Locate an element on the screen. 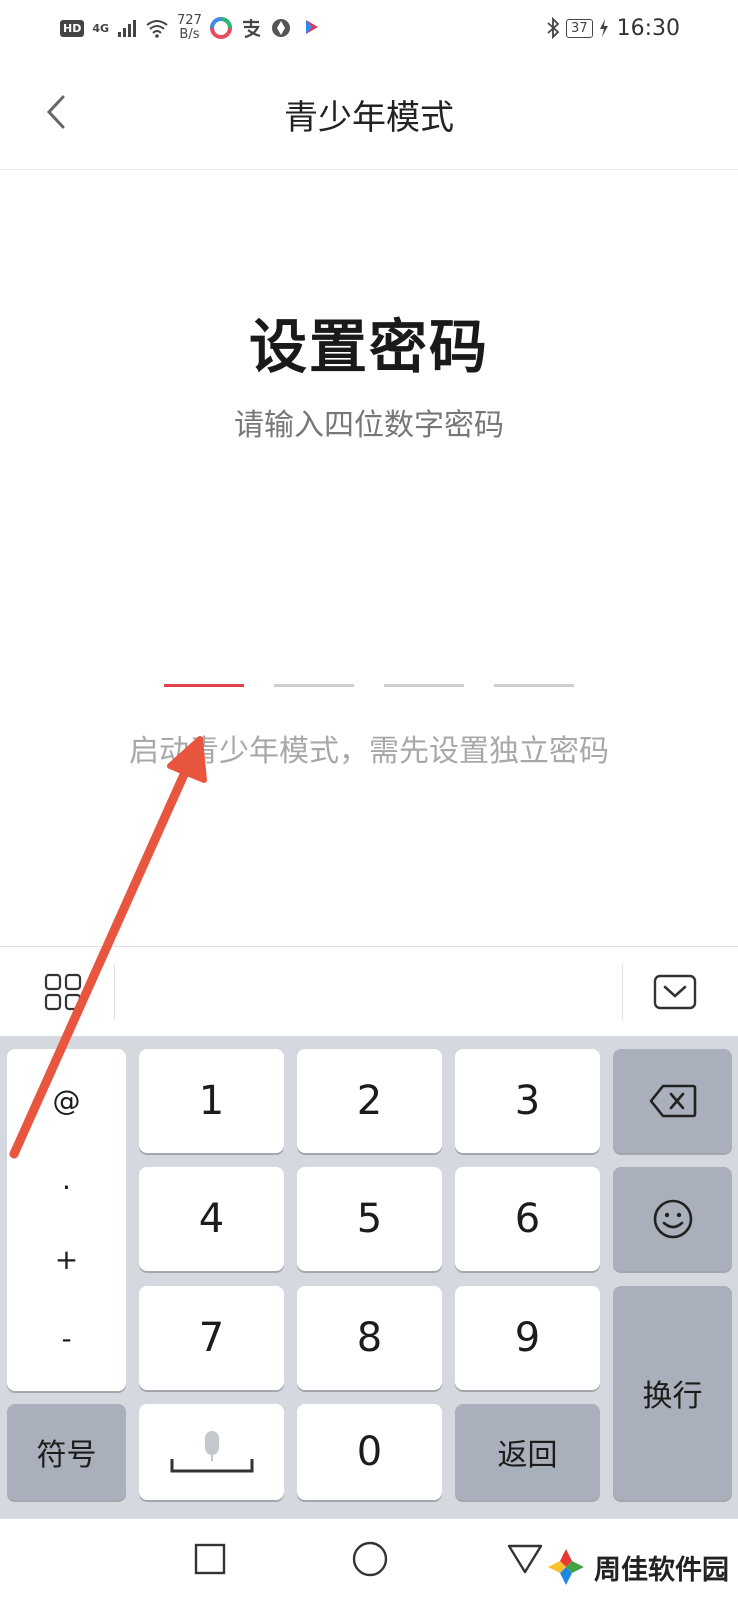 The width and height of the screenshot is (738, 1600). keyboard-menu-button is located at coordinates (63, 992).